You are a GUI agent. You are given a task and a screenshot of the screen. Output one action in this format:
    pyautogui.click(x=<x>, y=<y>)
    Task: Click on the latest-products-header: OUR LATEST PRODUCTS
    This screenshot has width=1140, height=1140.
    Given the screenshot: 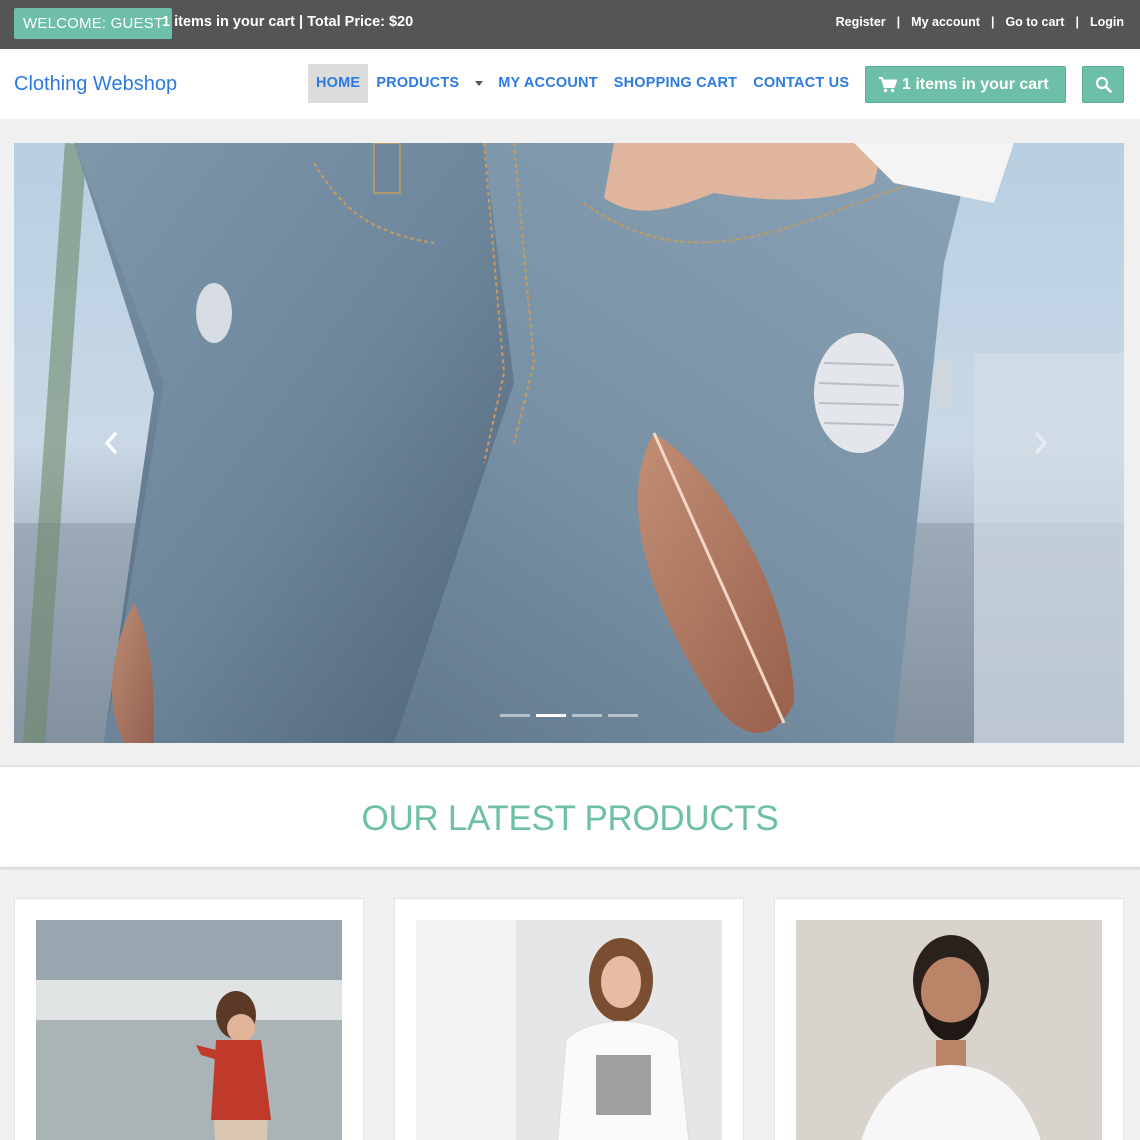 What is the action you would take?
    pyautogui.click(x=570, y=817)
    